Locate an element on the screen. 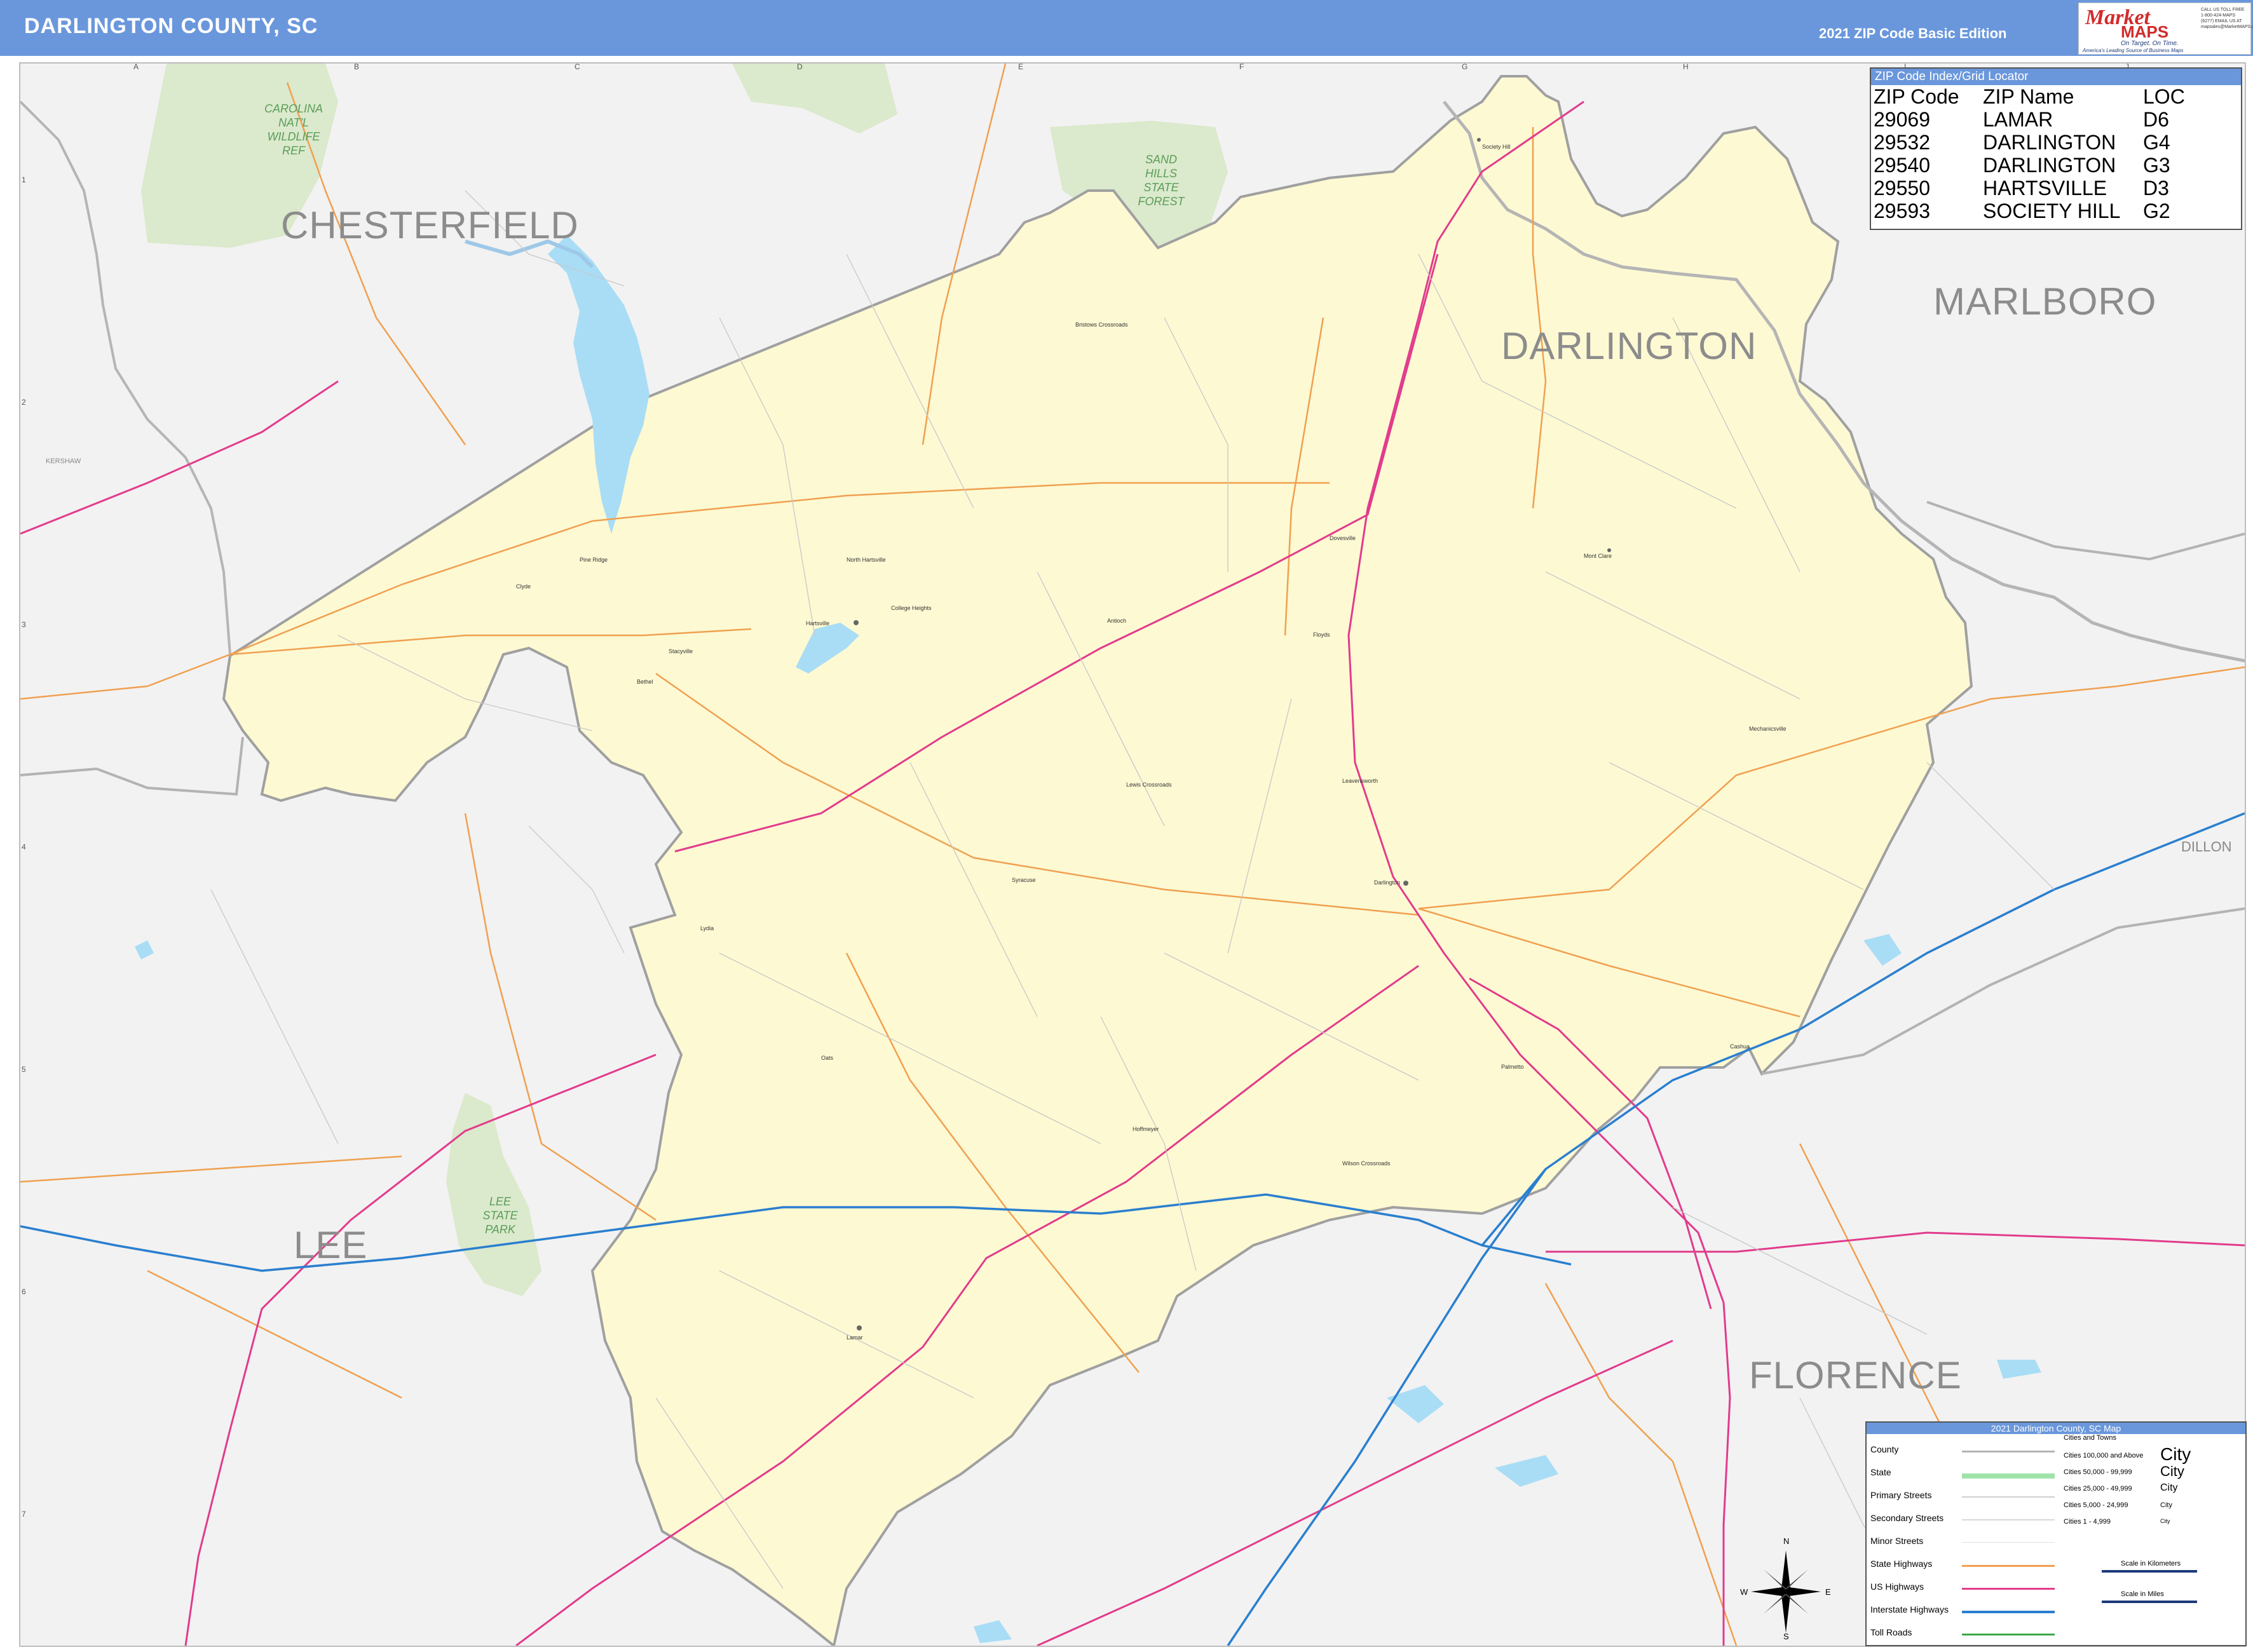 This screenshot has height=1652, width=2253. zip-code: 29550 is located at coordinates (1902, 189).